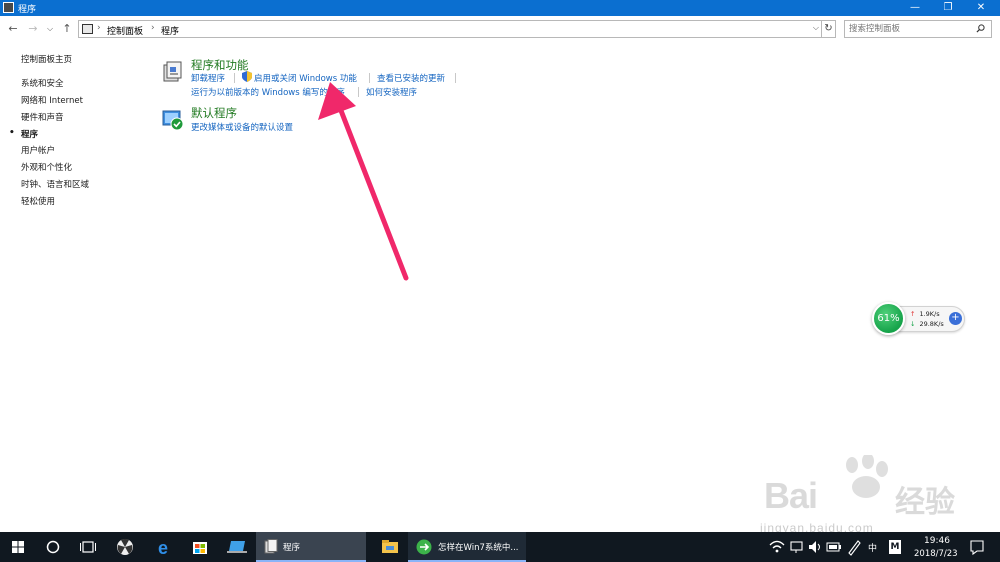  I want to click on accelerate-button: +, so click(955, 318).